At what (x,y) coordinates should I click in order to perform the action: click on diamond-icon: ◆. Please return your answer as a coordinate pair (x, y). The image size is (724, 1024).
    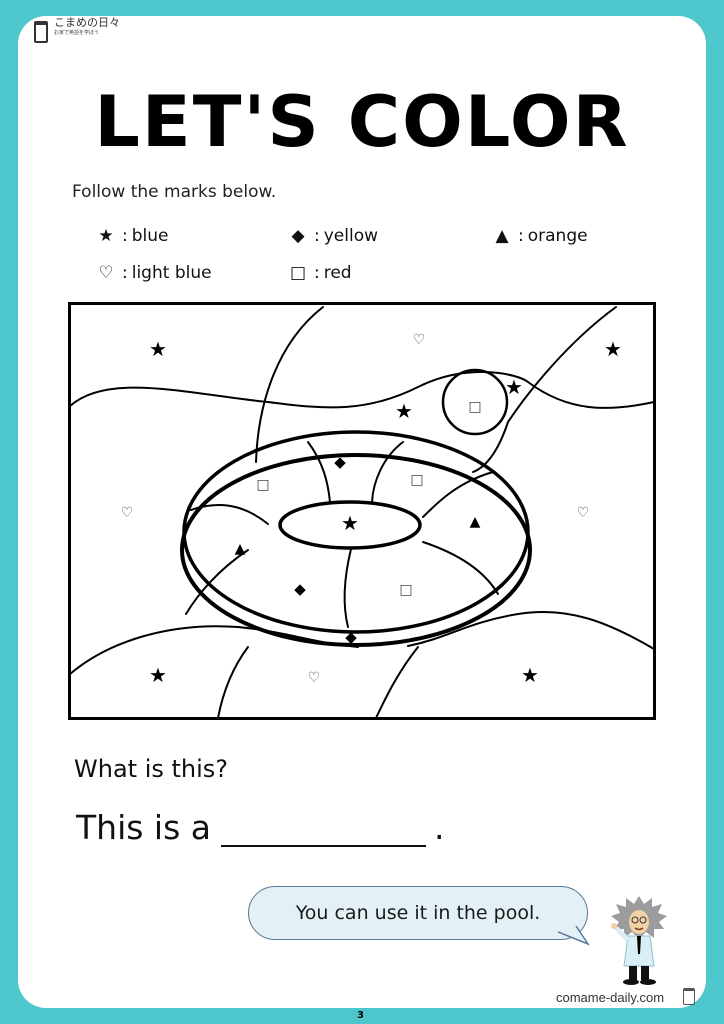
    Looking at the image, I should click on (298, 236).